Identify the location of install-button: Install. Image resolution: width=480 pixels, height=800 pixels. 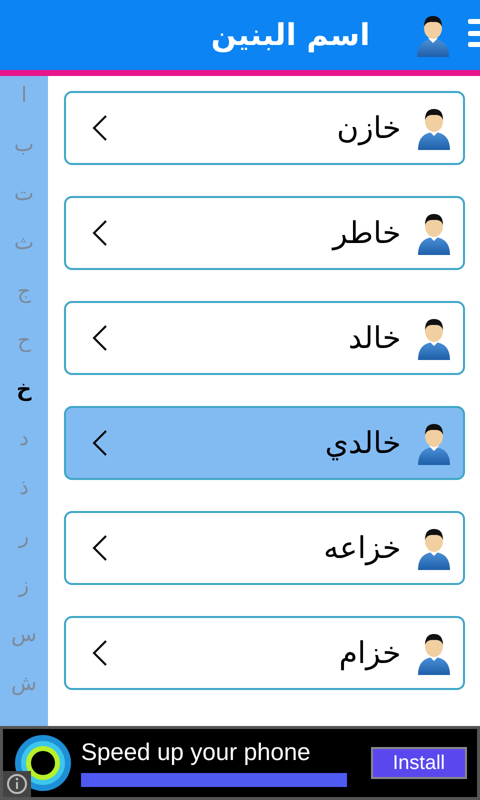
(418, 763).